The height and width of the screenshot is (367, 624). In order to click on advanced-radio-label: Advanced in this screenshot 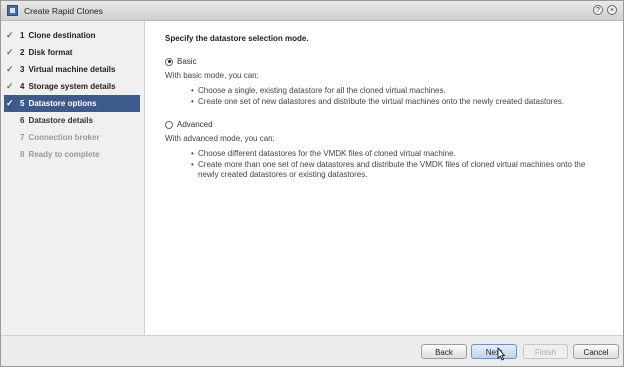, I will do `click(195, 124)`.